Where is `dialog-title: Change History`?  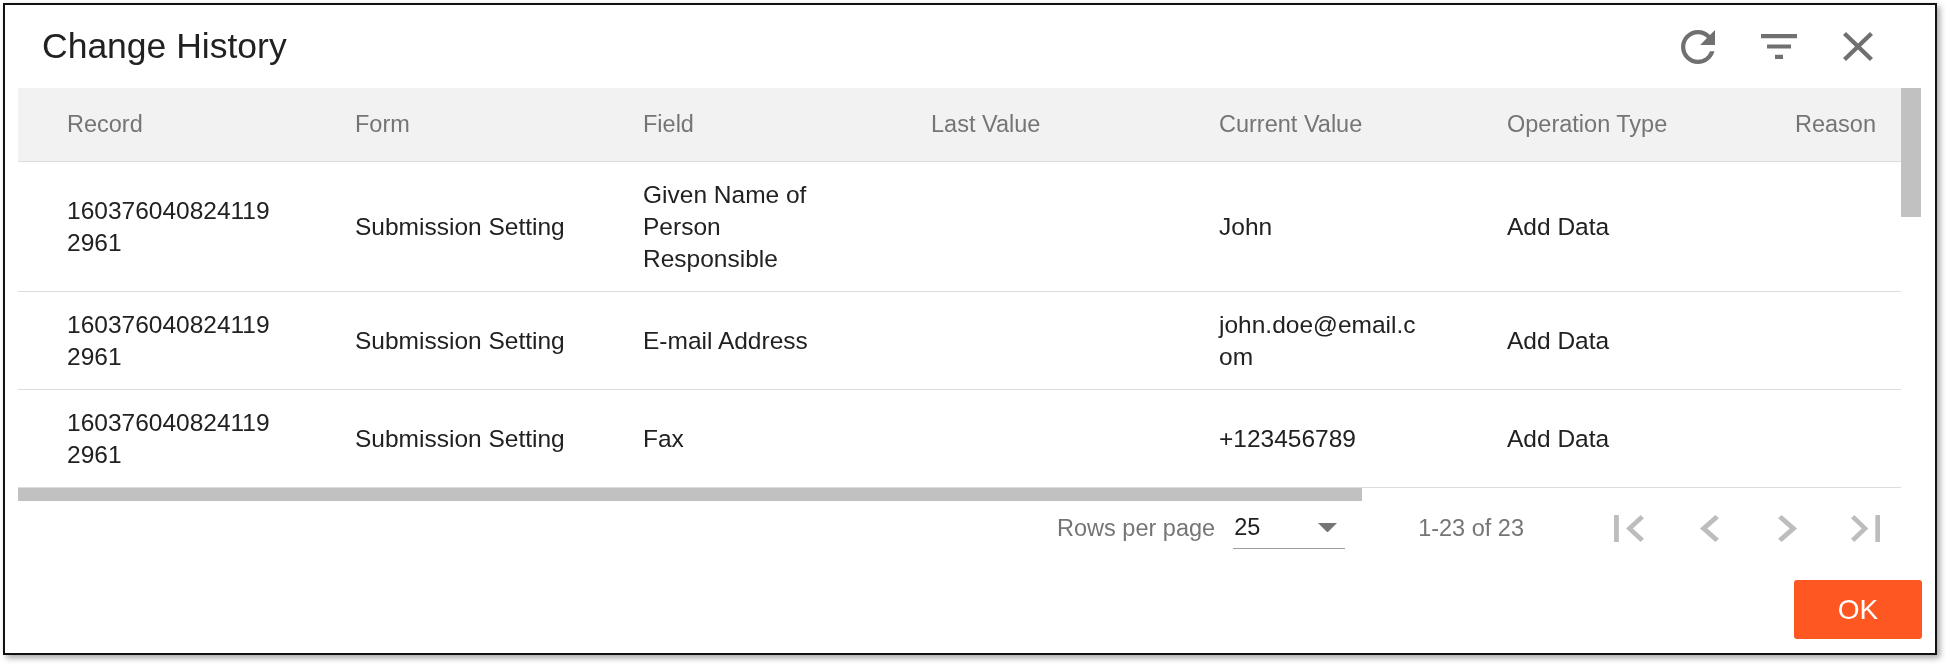 dialog-title: Change History is located at coordinates (164, 46).